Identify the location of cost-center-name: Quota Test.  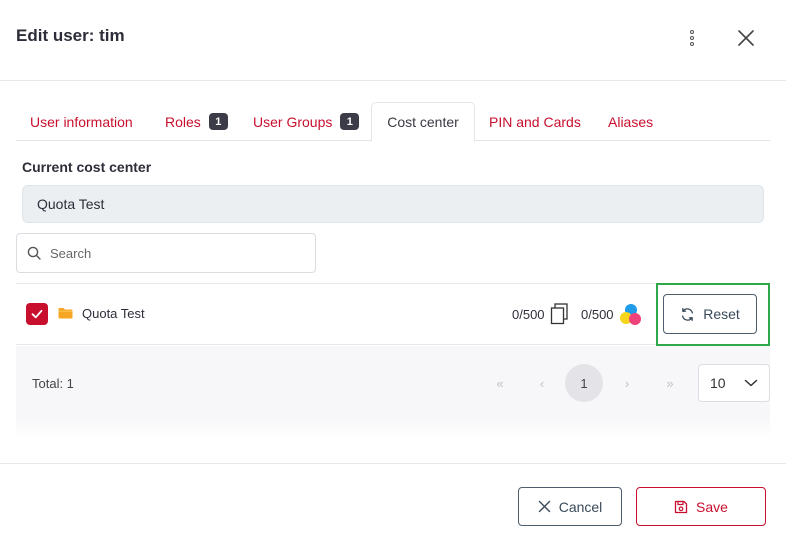
(113, 313).